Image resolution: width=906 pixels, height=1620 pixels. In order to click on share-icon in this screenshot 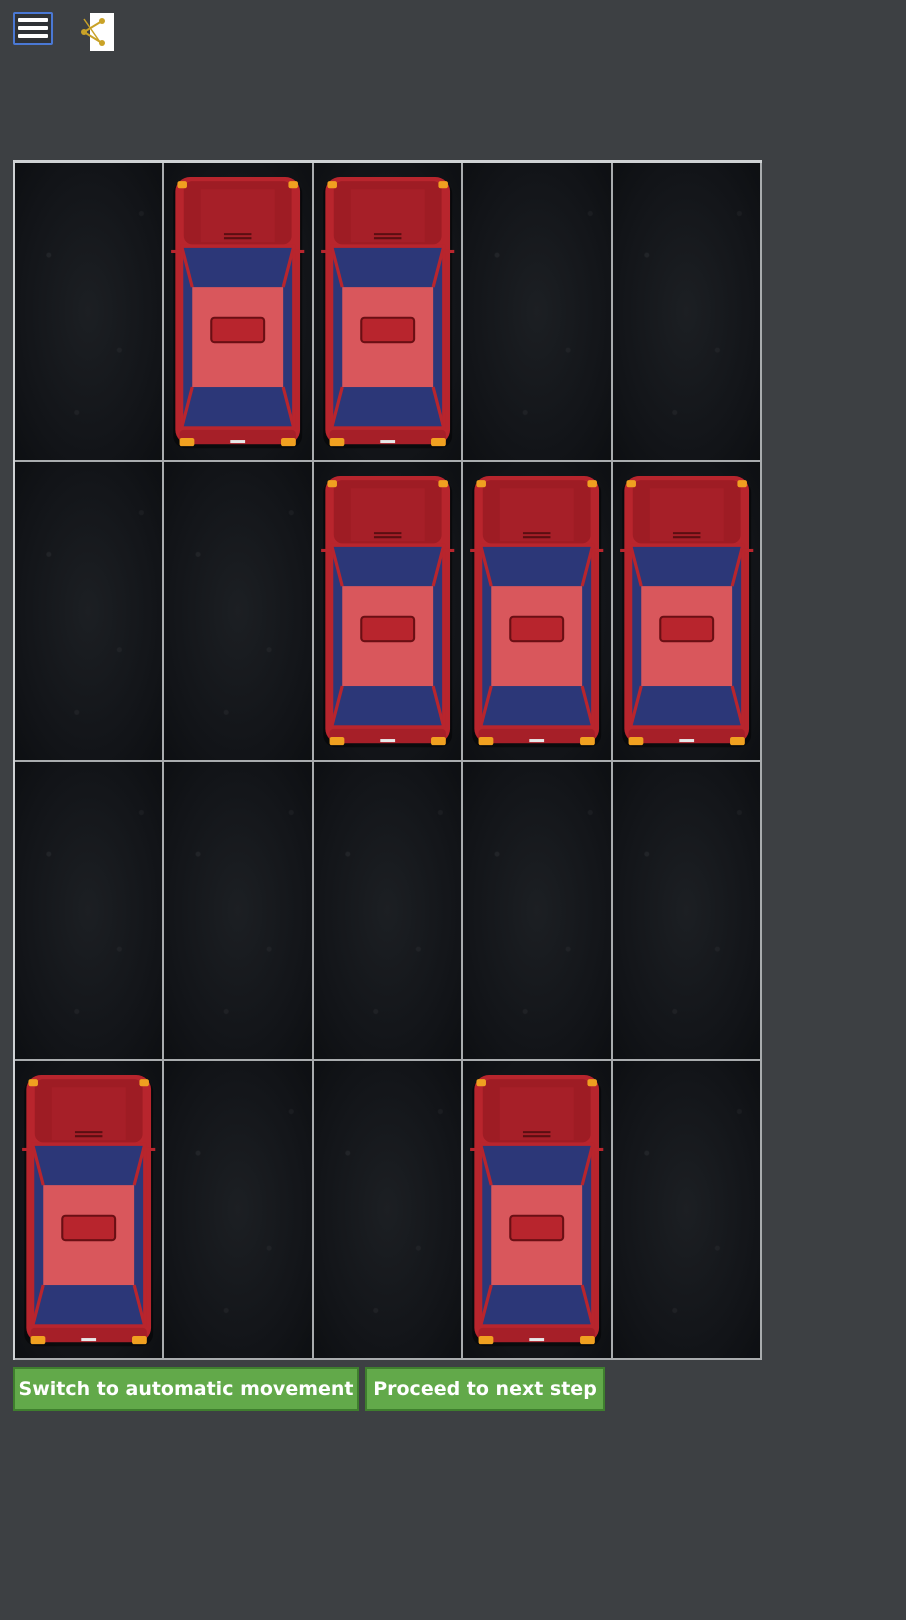, I will do `click(97, 32)`.